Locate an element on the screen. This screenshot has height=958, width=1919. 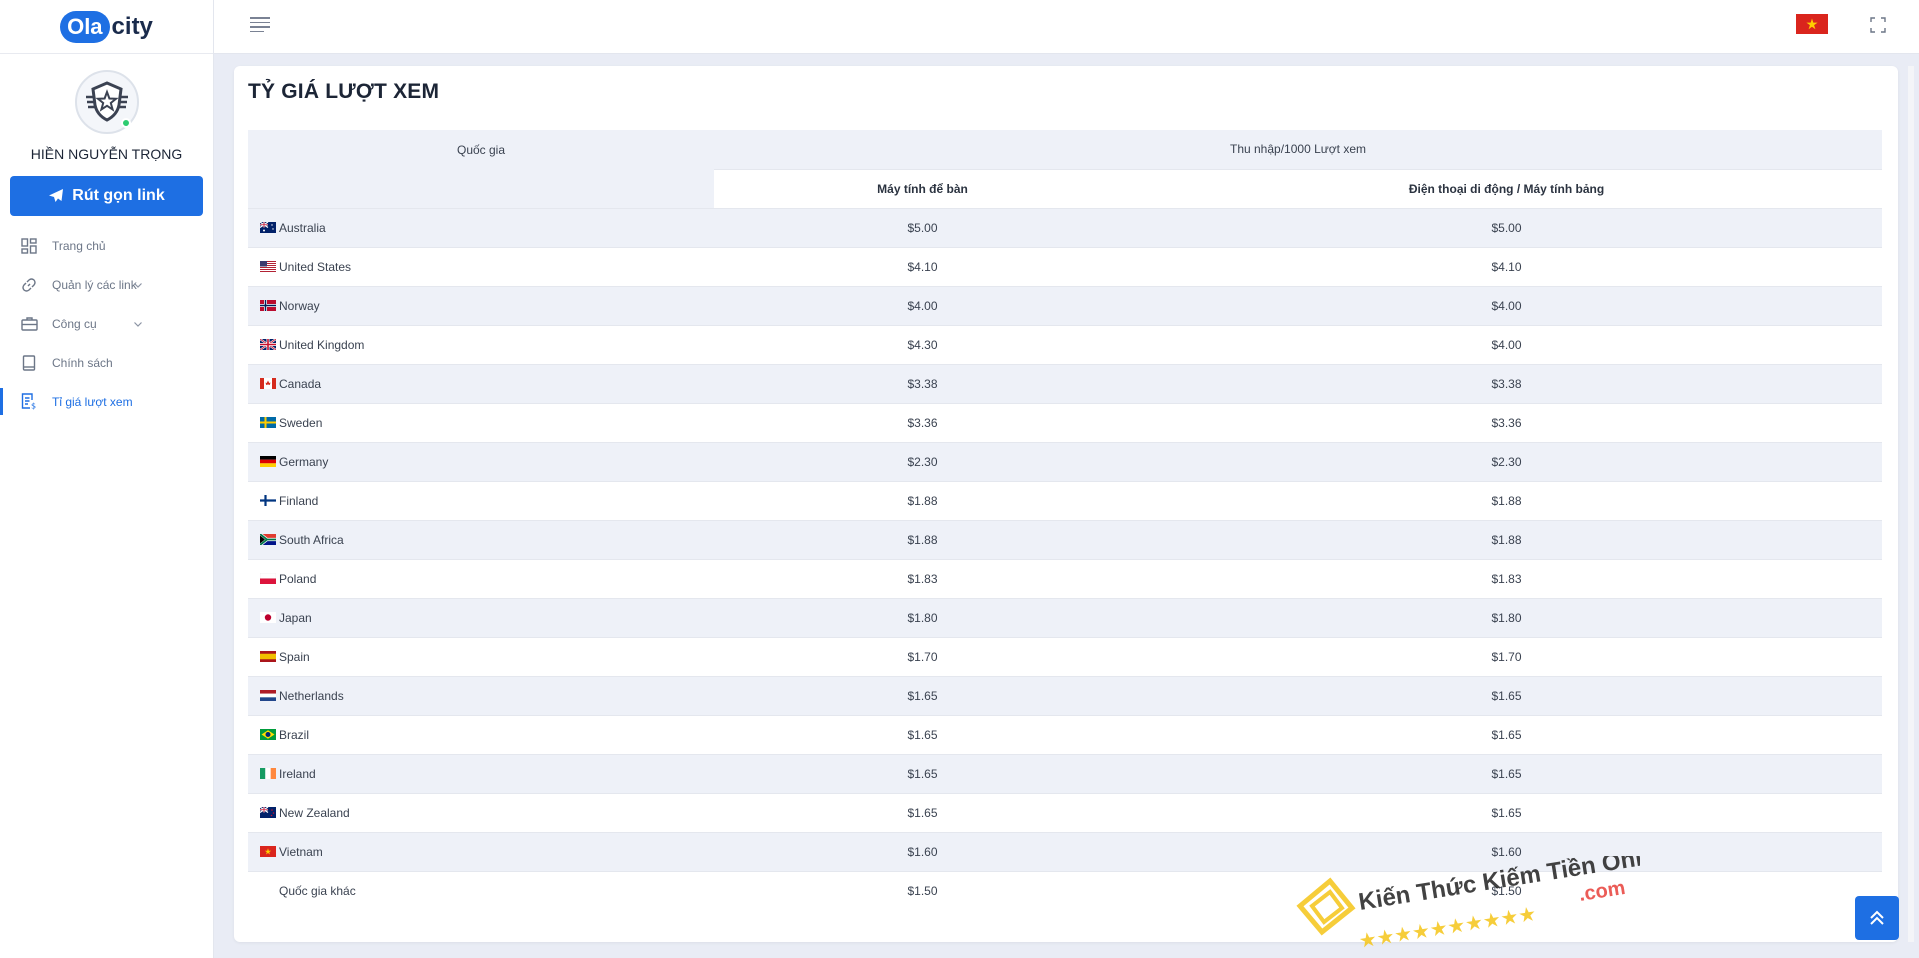
country-name: Canada is located at coordinates (300, 383).